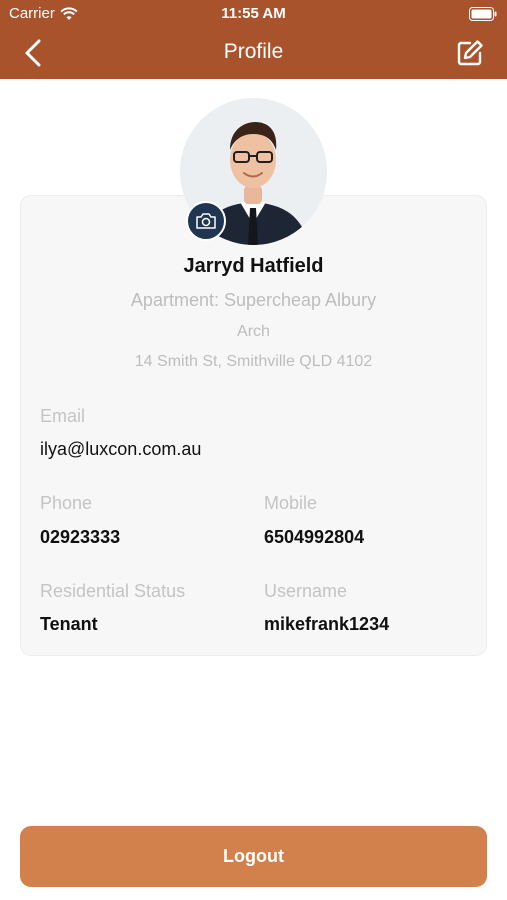 This screenshot has width=507, height=900. What do you see at coordinates (253, 331) in the screenshot?
I see `address-line-1: Arch` at bounding box center [253, 331].